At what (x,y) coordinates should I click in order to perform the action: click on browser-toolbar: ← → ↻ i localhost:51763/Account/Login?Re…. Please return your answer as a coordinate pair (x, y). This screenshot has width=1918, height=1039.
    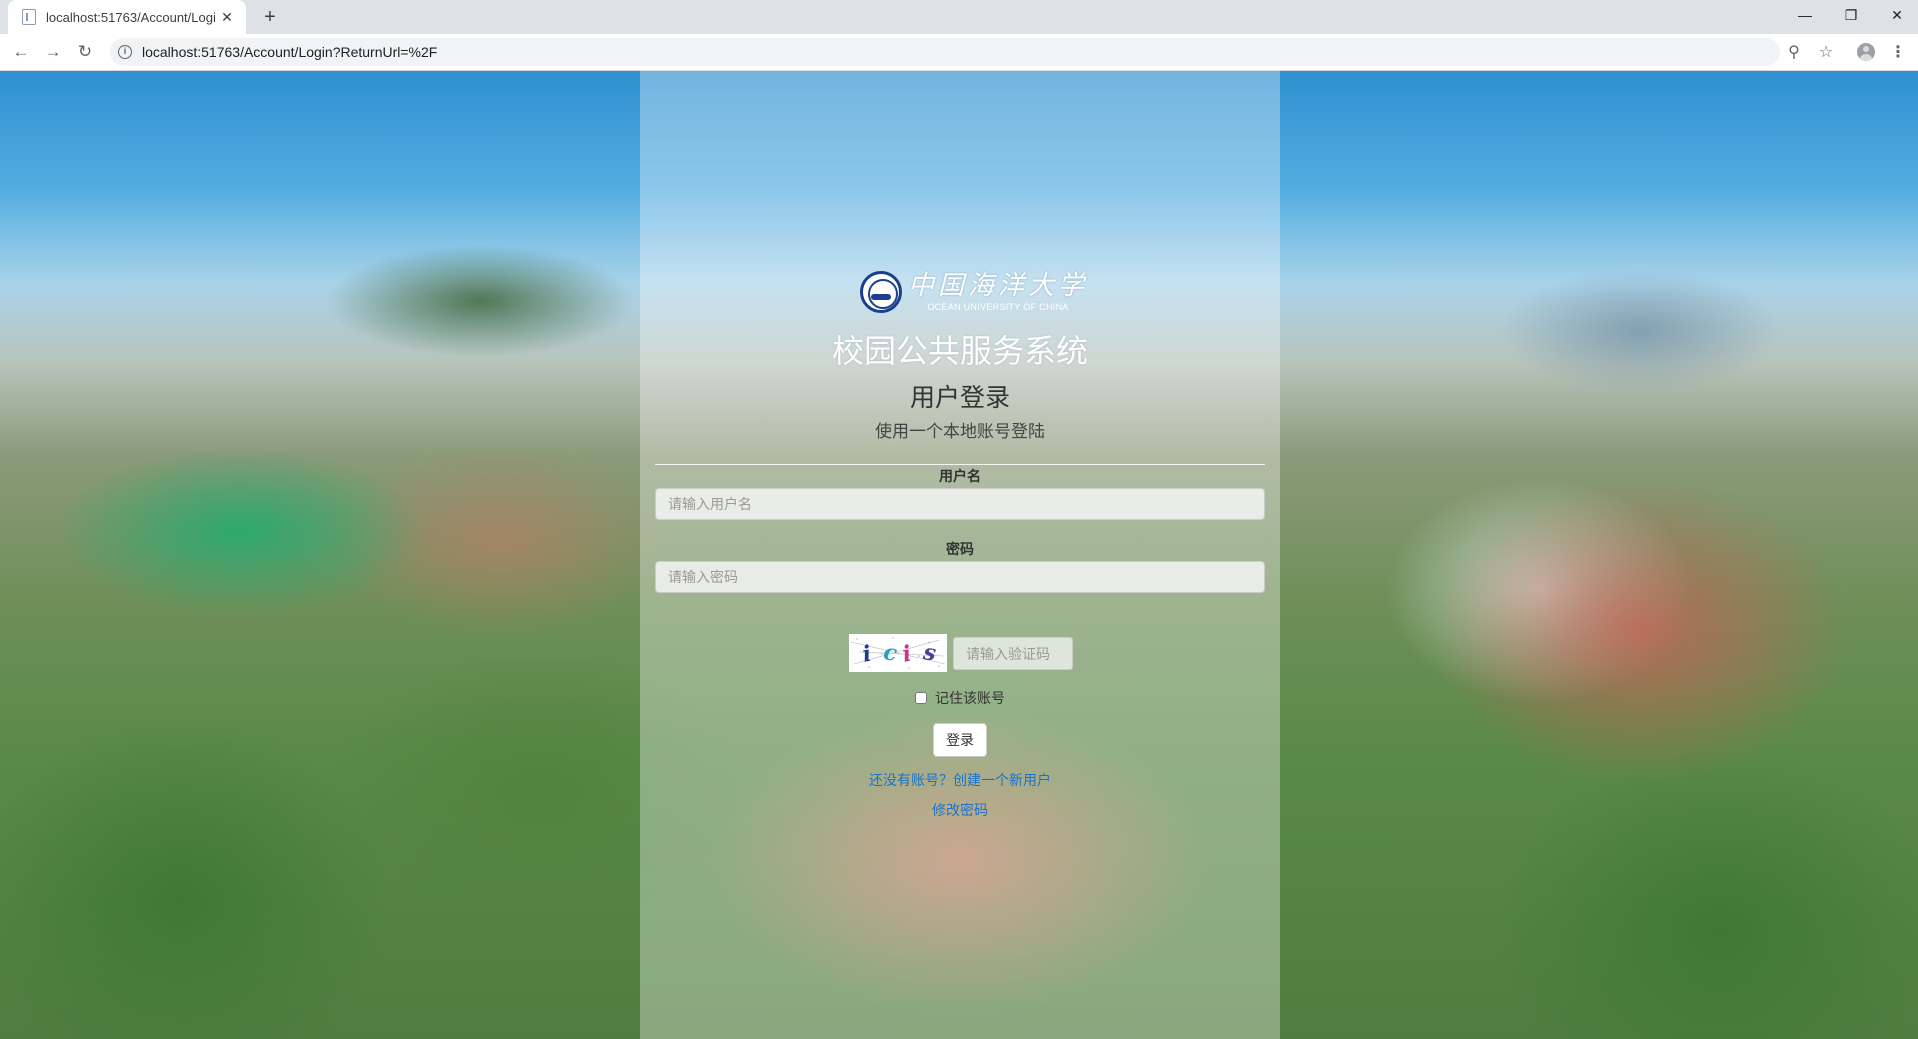
    Looking at the image, I should click on (959, 52).